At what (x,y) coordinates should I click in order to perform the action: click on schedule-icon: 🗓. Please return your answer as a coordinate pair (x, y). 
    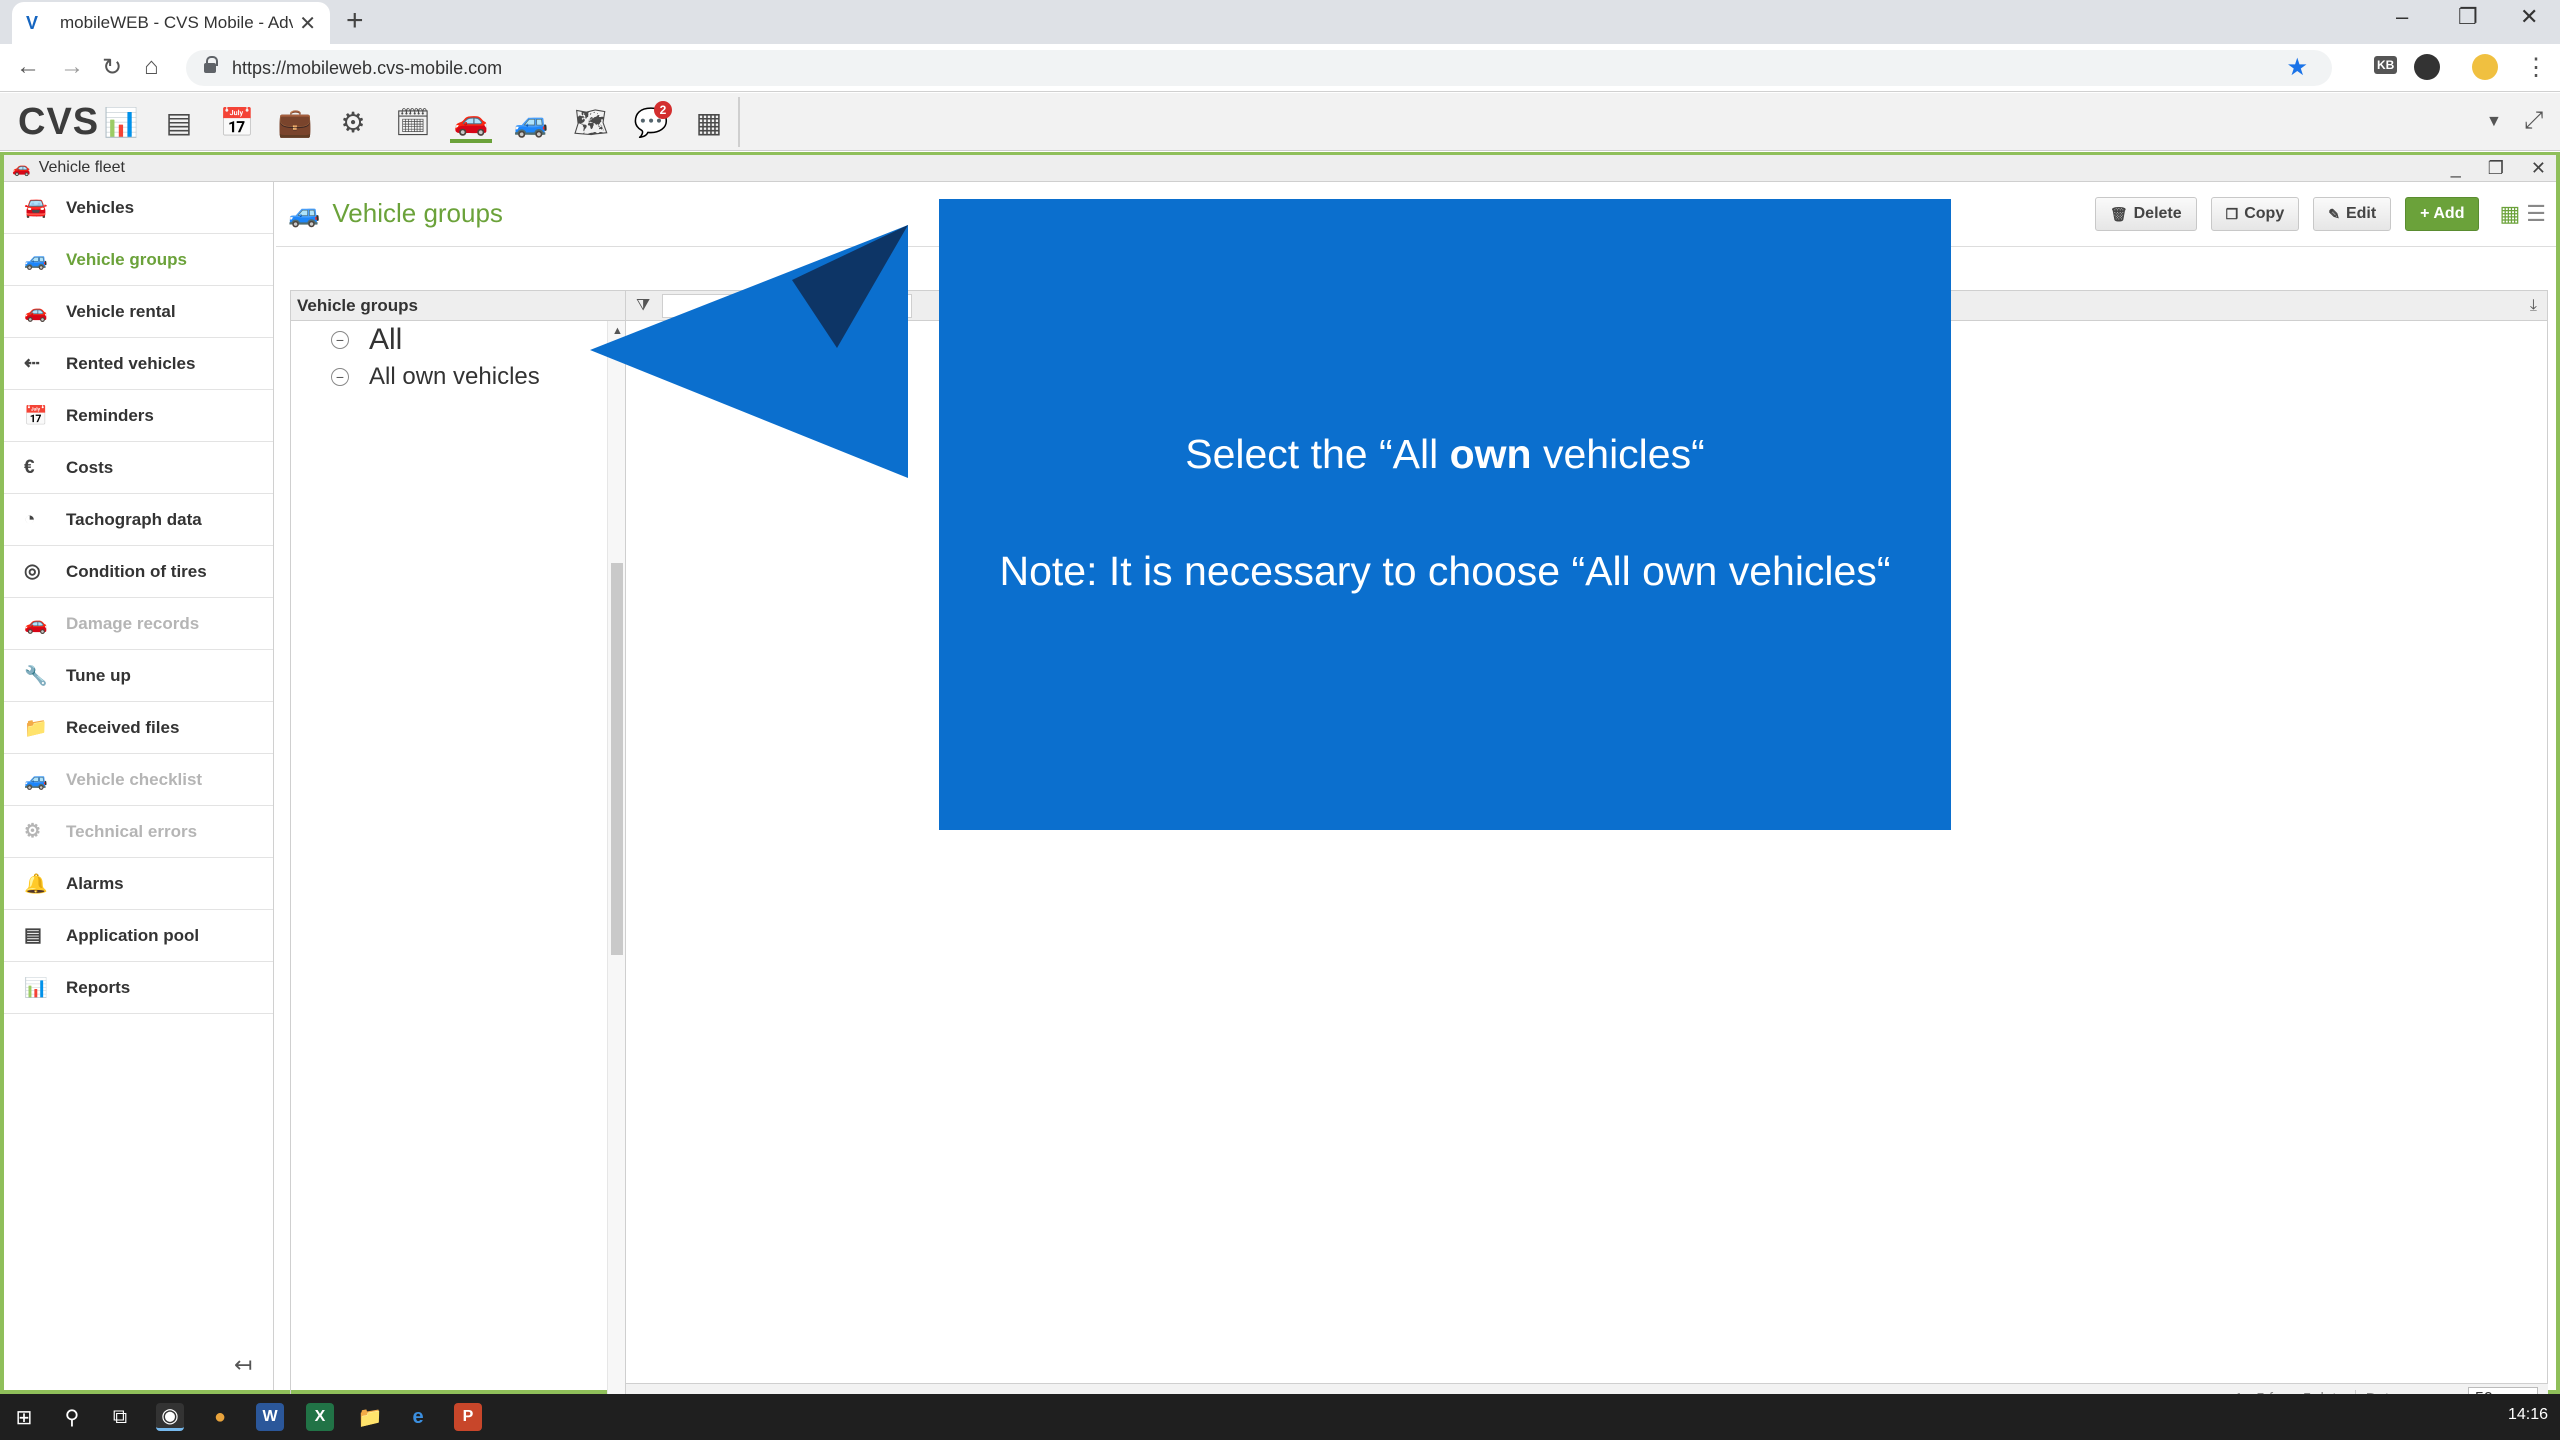
    Looking at the image, I should click on (413, 122).